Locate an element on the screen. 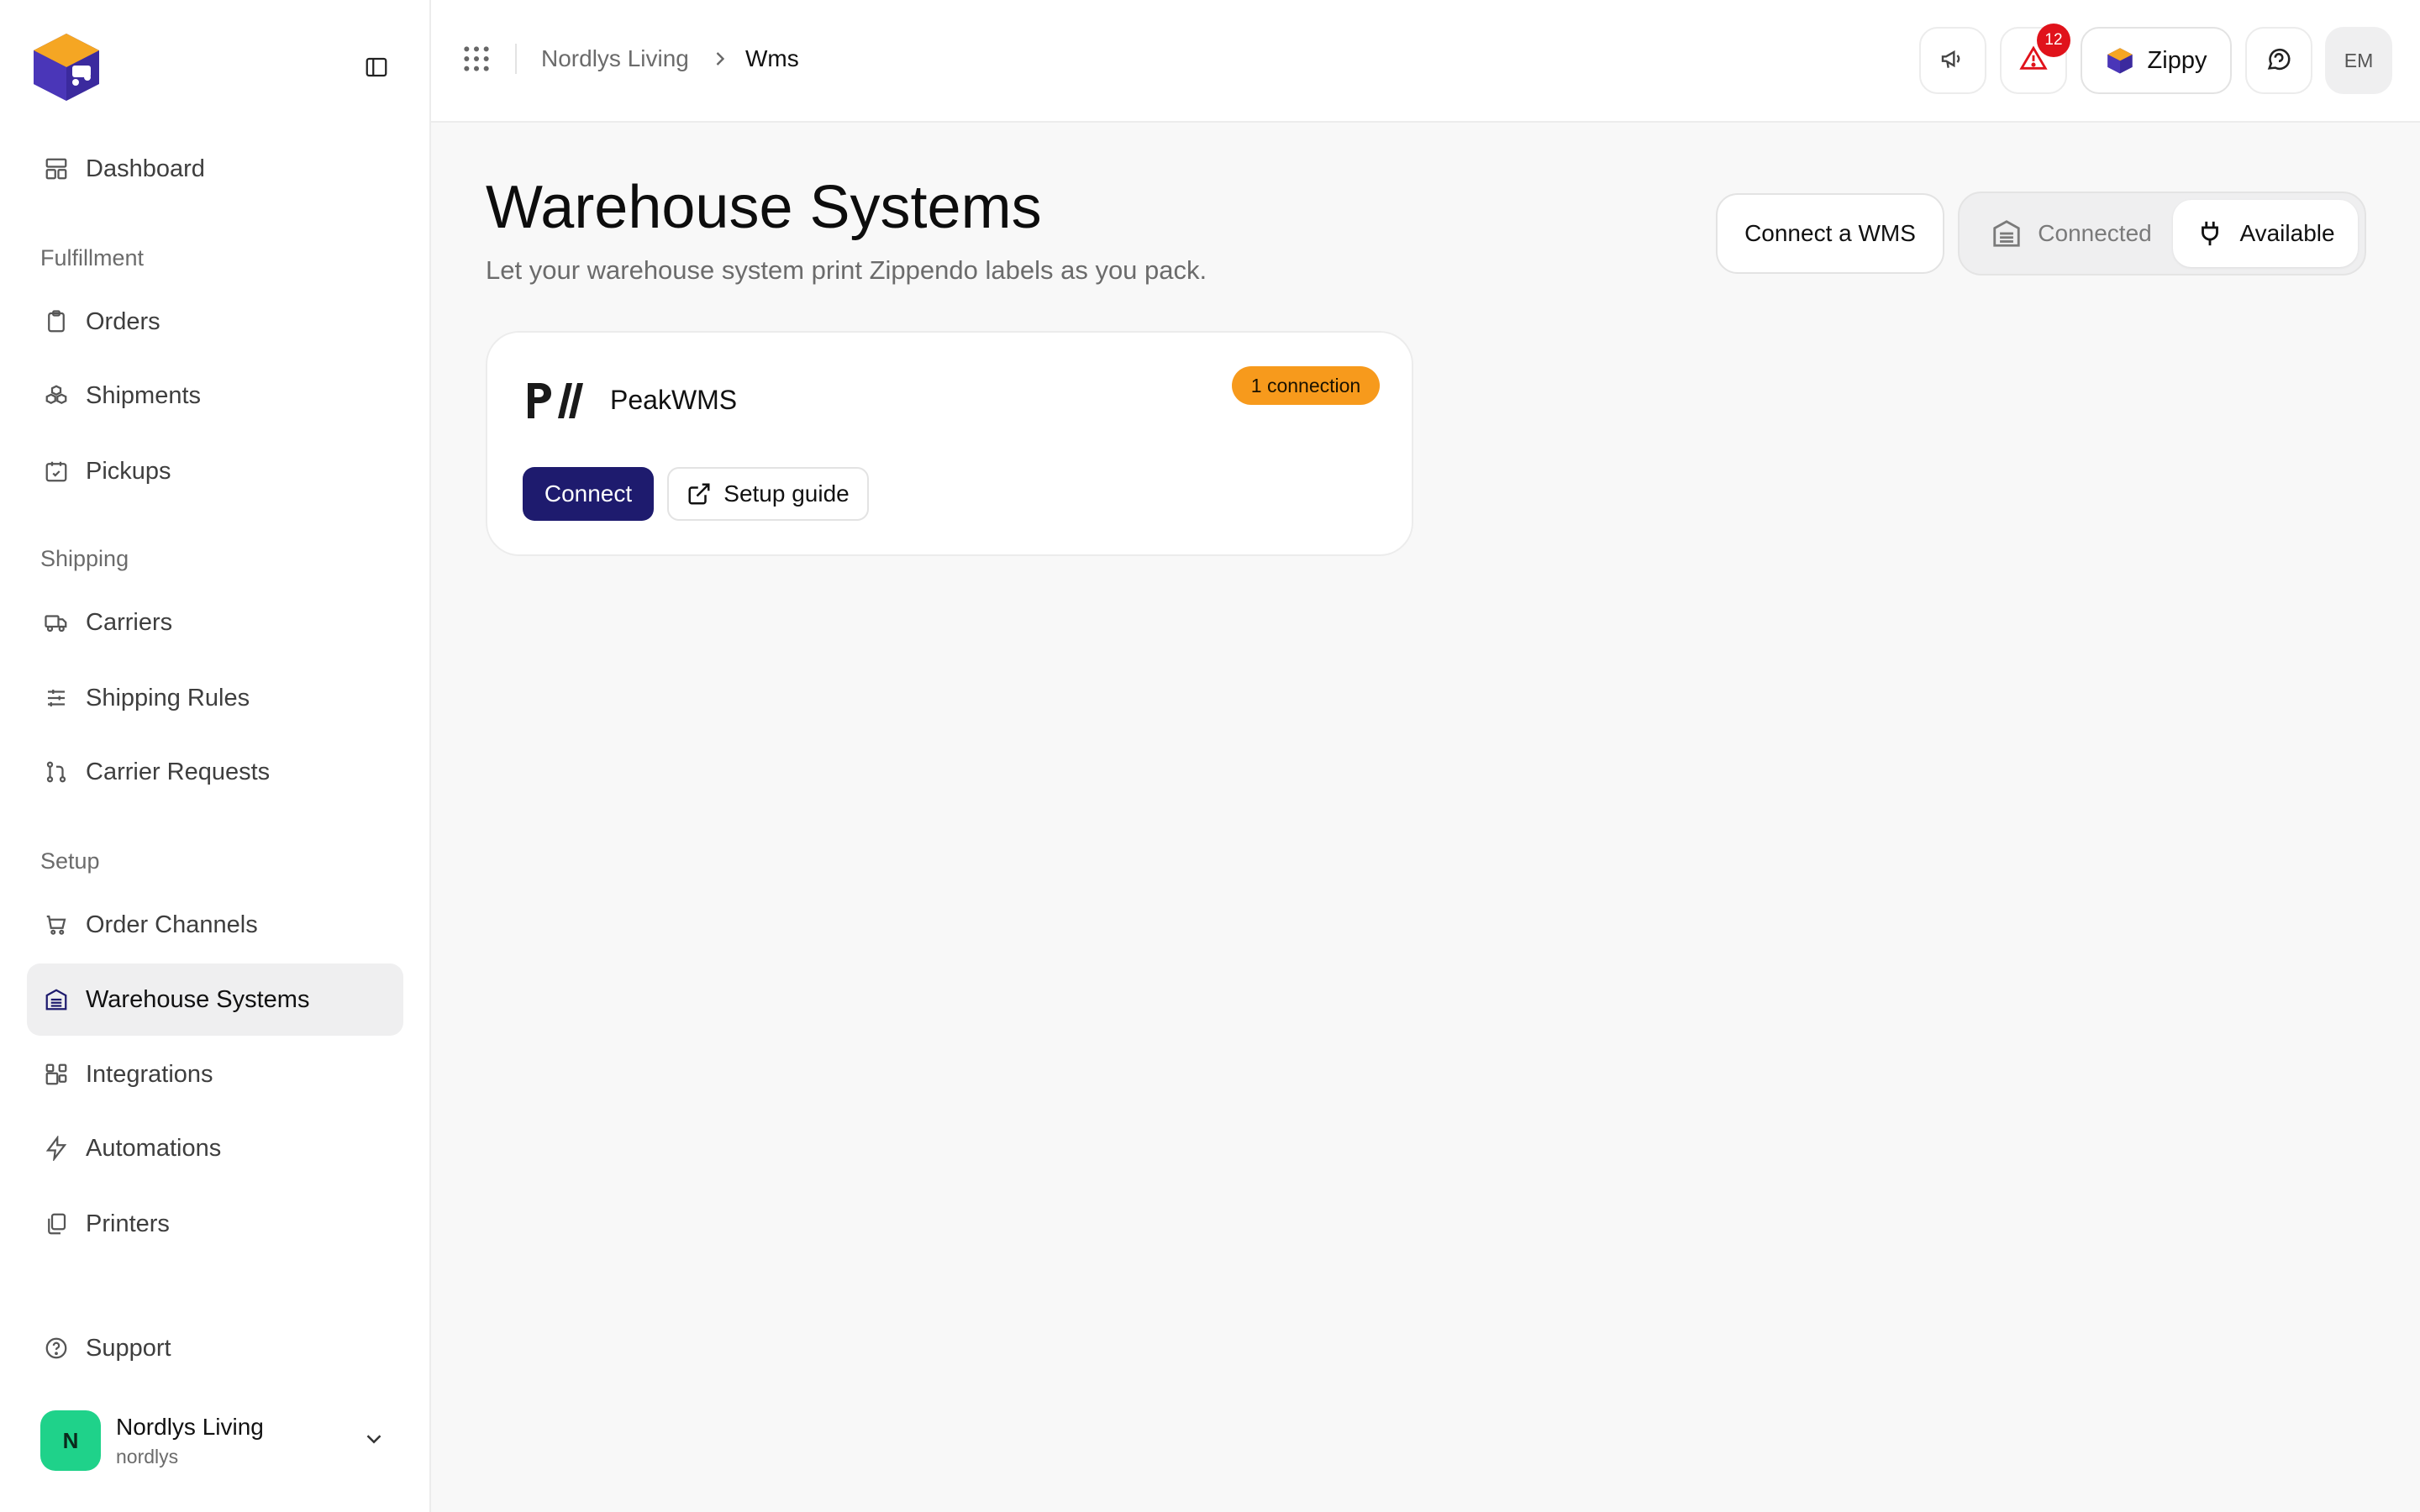 This screenshot has width=2420, height=1512. sliders-icon is located at coordinates (56, 698).